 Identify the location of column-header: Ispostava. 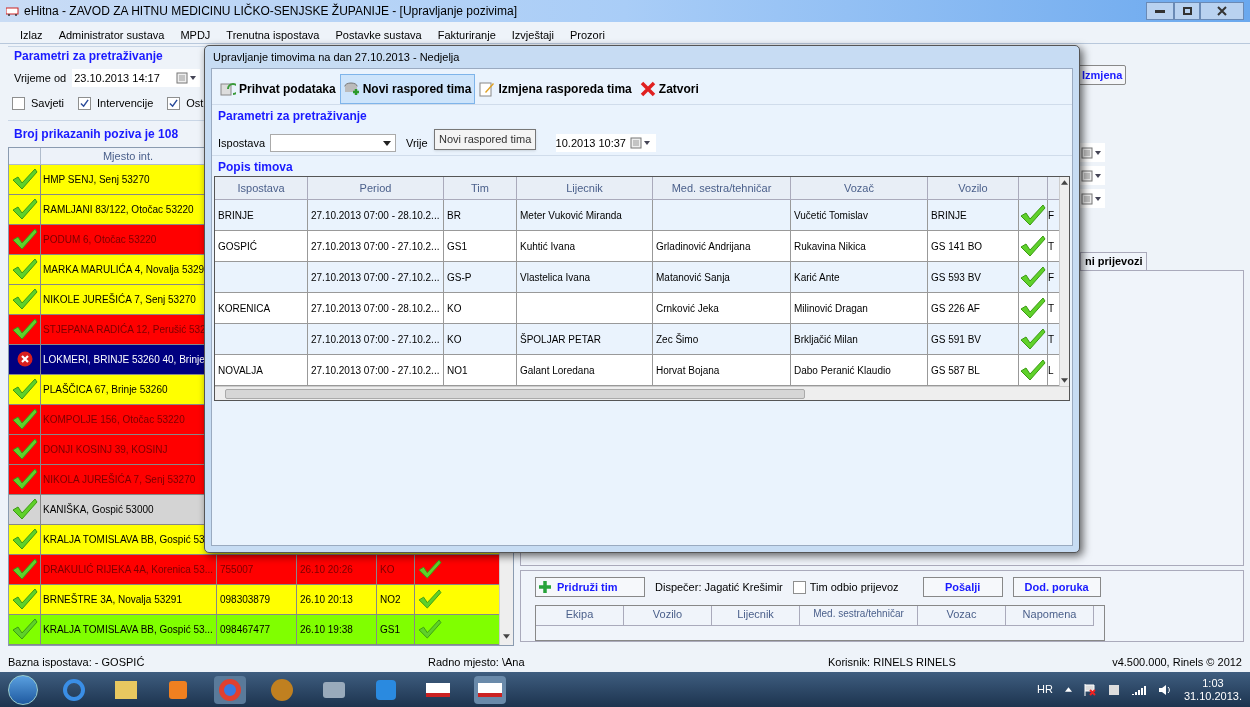
(261, 188).